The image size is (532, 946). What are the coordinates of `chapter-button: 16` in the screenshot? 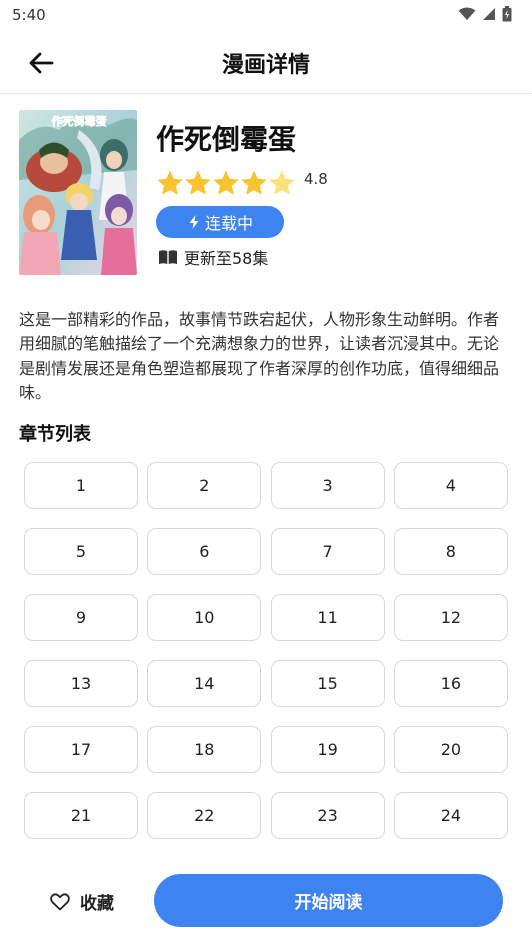 It's located at (450, 683).